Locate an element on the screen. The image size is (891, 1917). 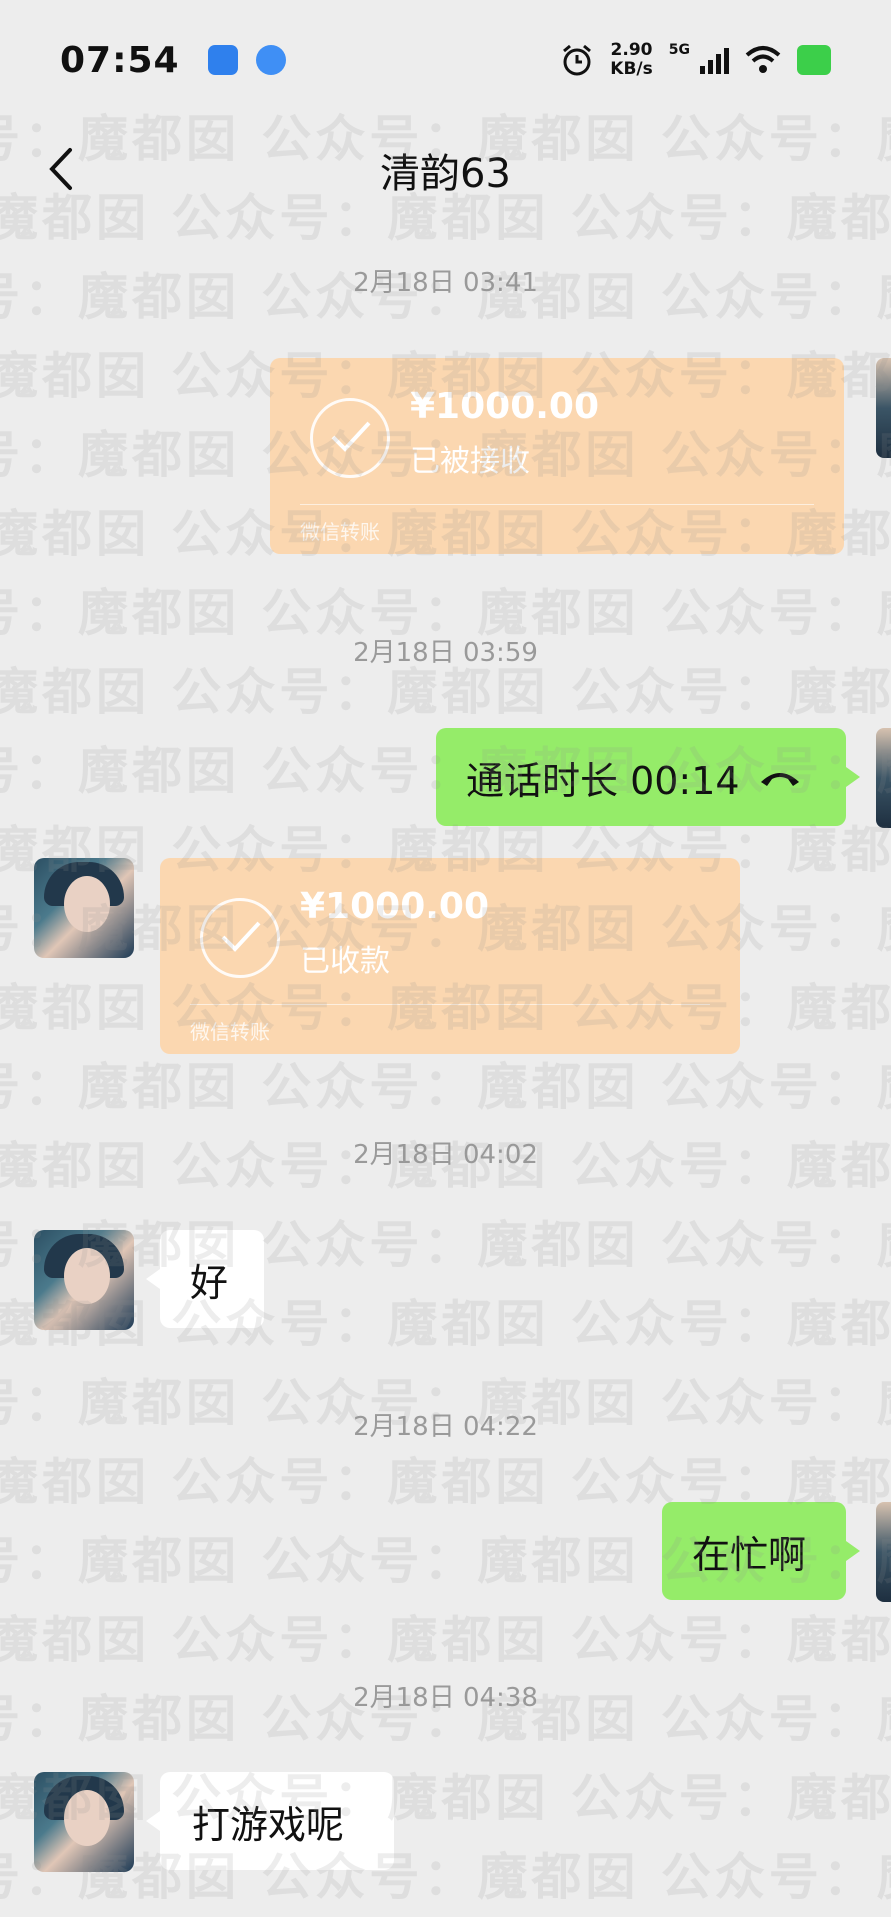
notification-icons is located at coordinates (246, 60).